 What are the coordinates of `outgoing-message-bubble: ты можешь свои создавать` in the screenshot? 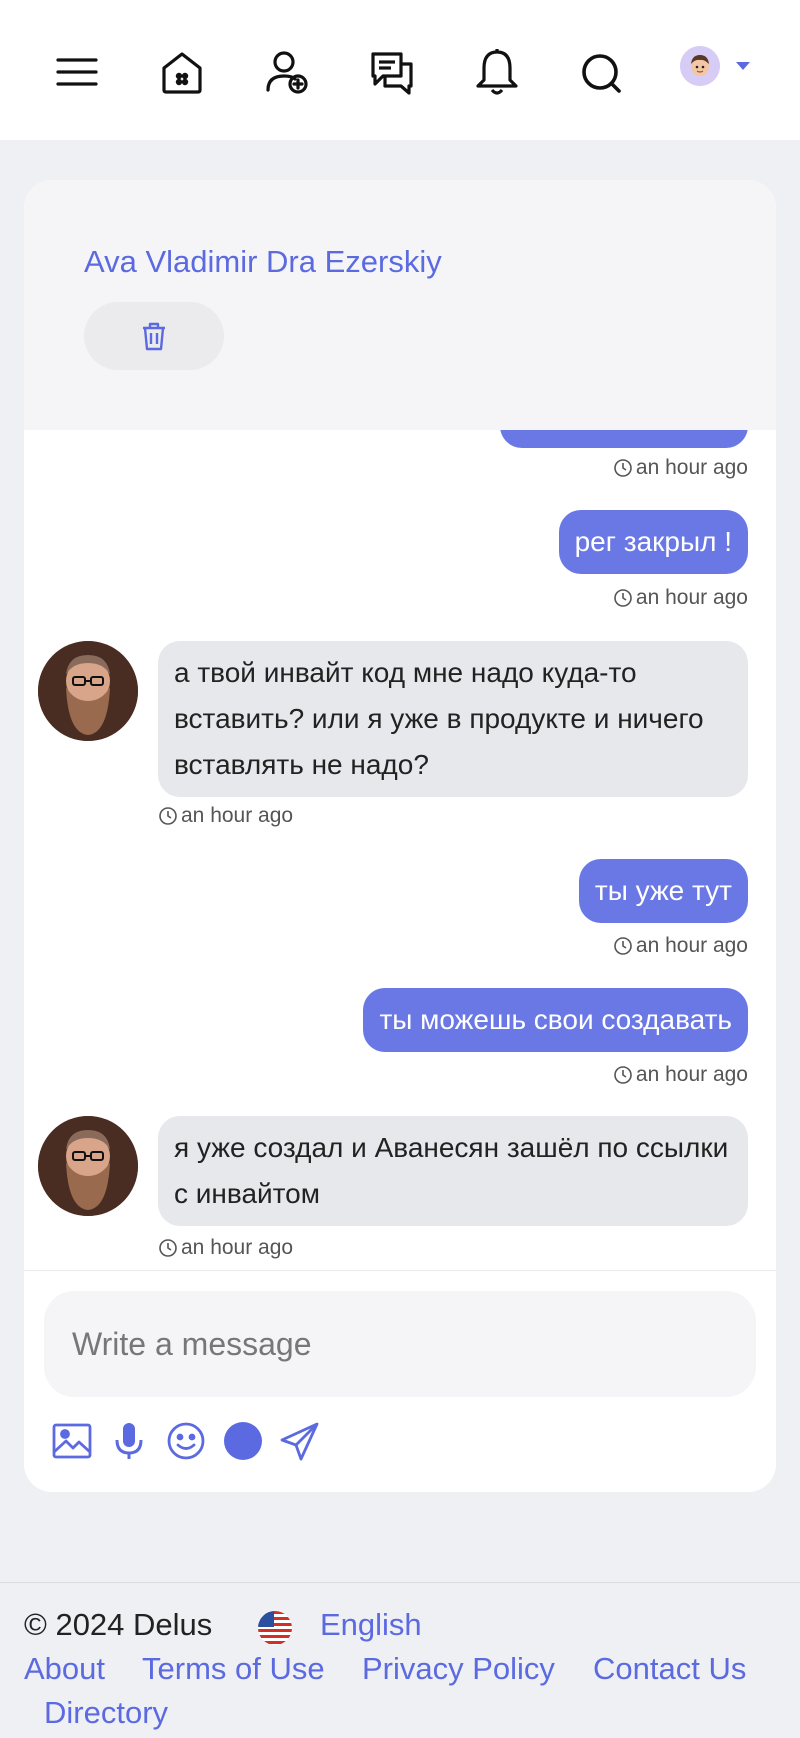 It's located at (555, 1020).